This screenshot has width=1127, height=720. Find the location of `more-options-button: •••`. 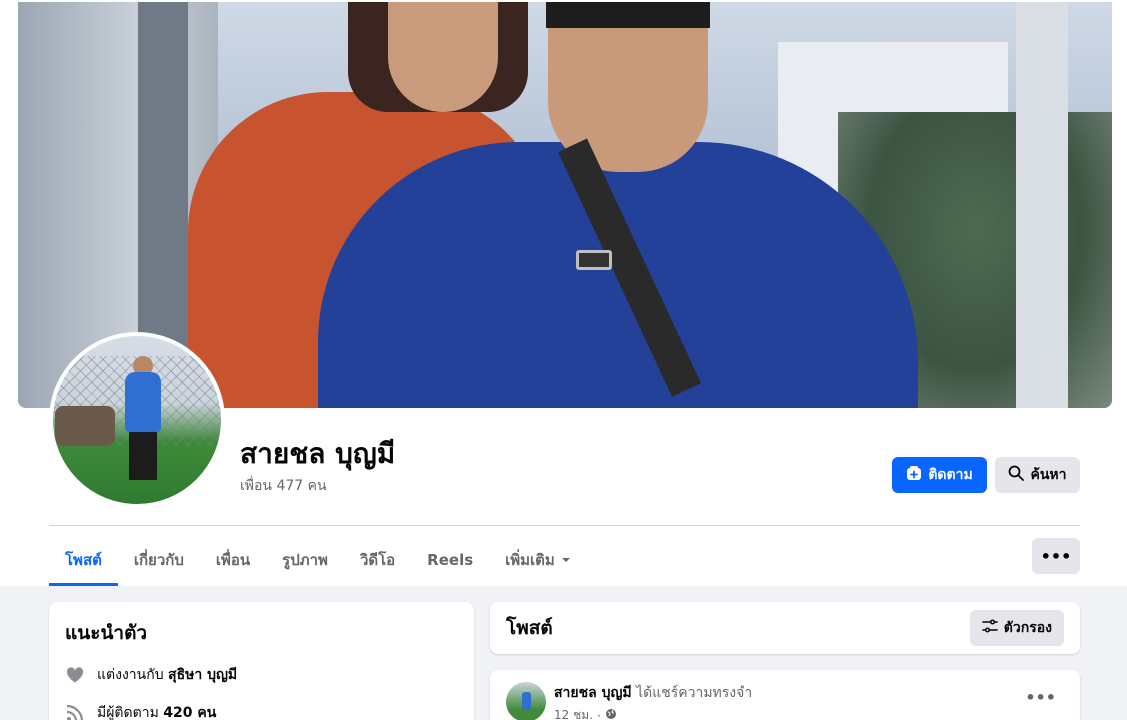

more-options-button: ••• is located at coordinates (1056, 556).